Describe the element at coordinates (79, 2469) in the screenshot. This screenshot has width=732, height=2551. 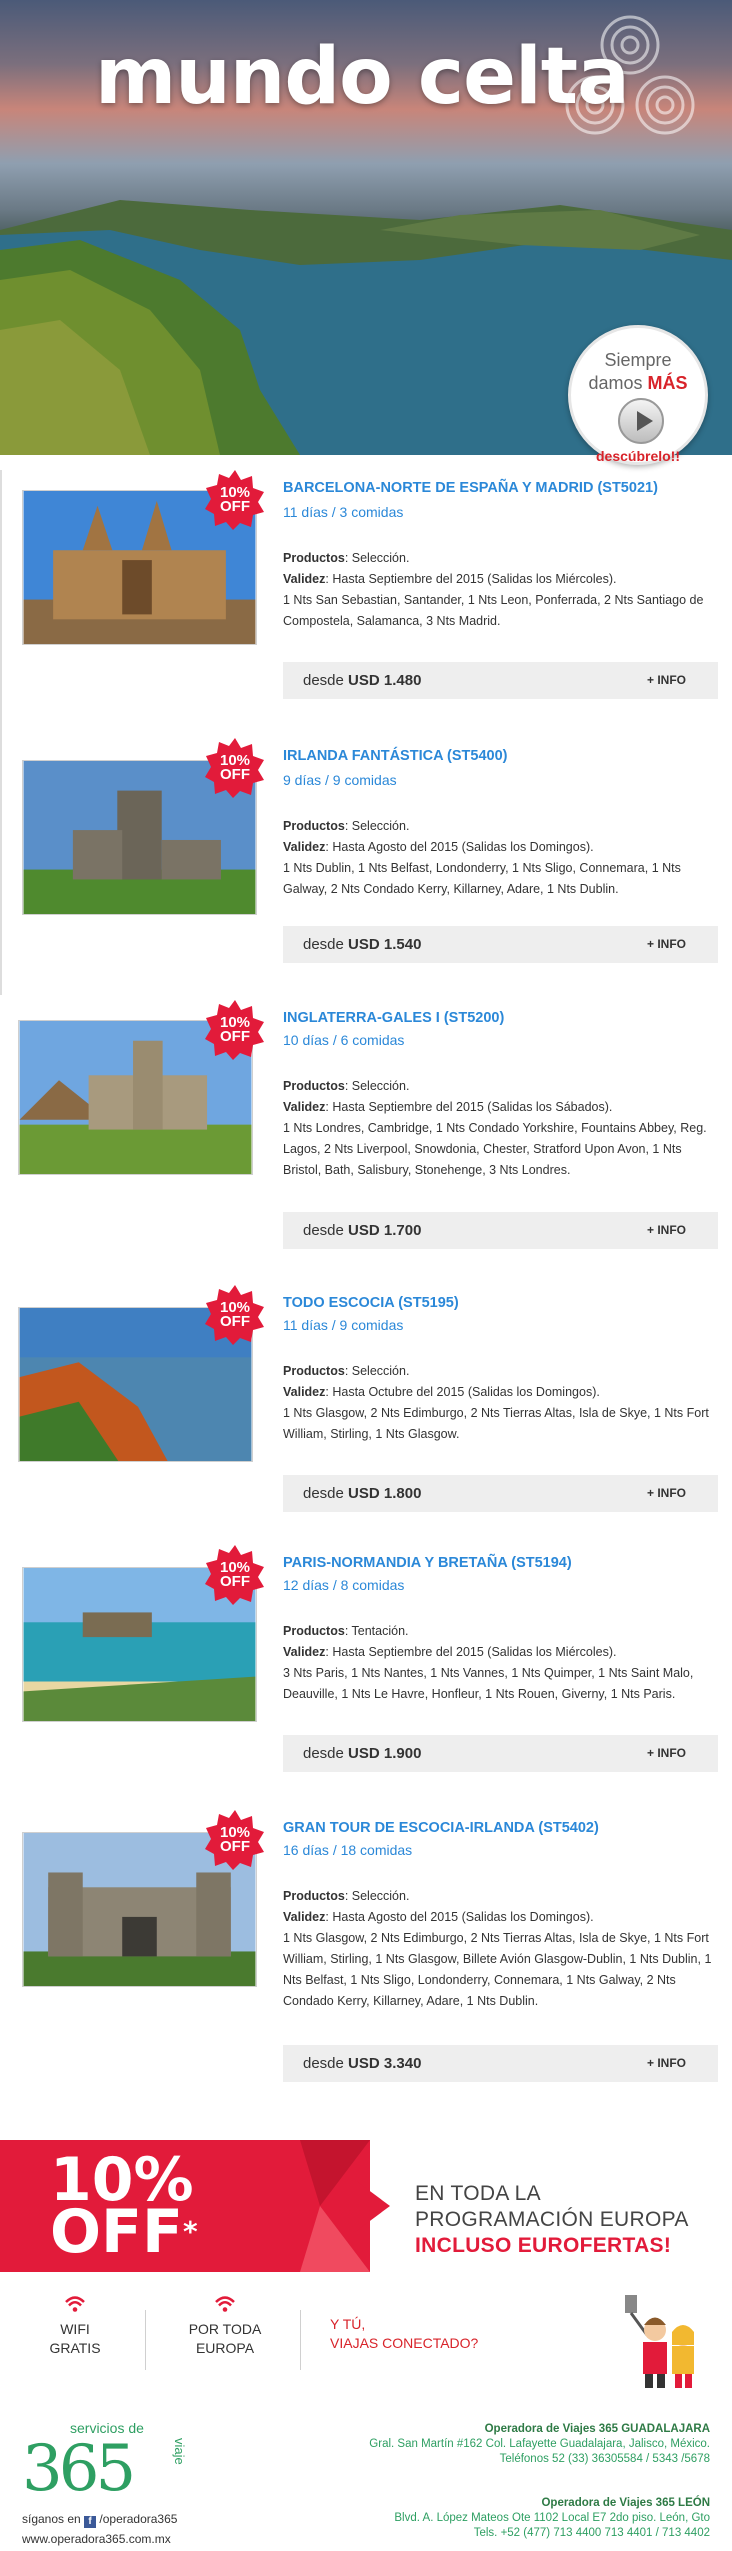
I see `logo-number: 365` at that location.